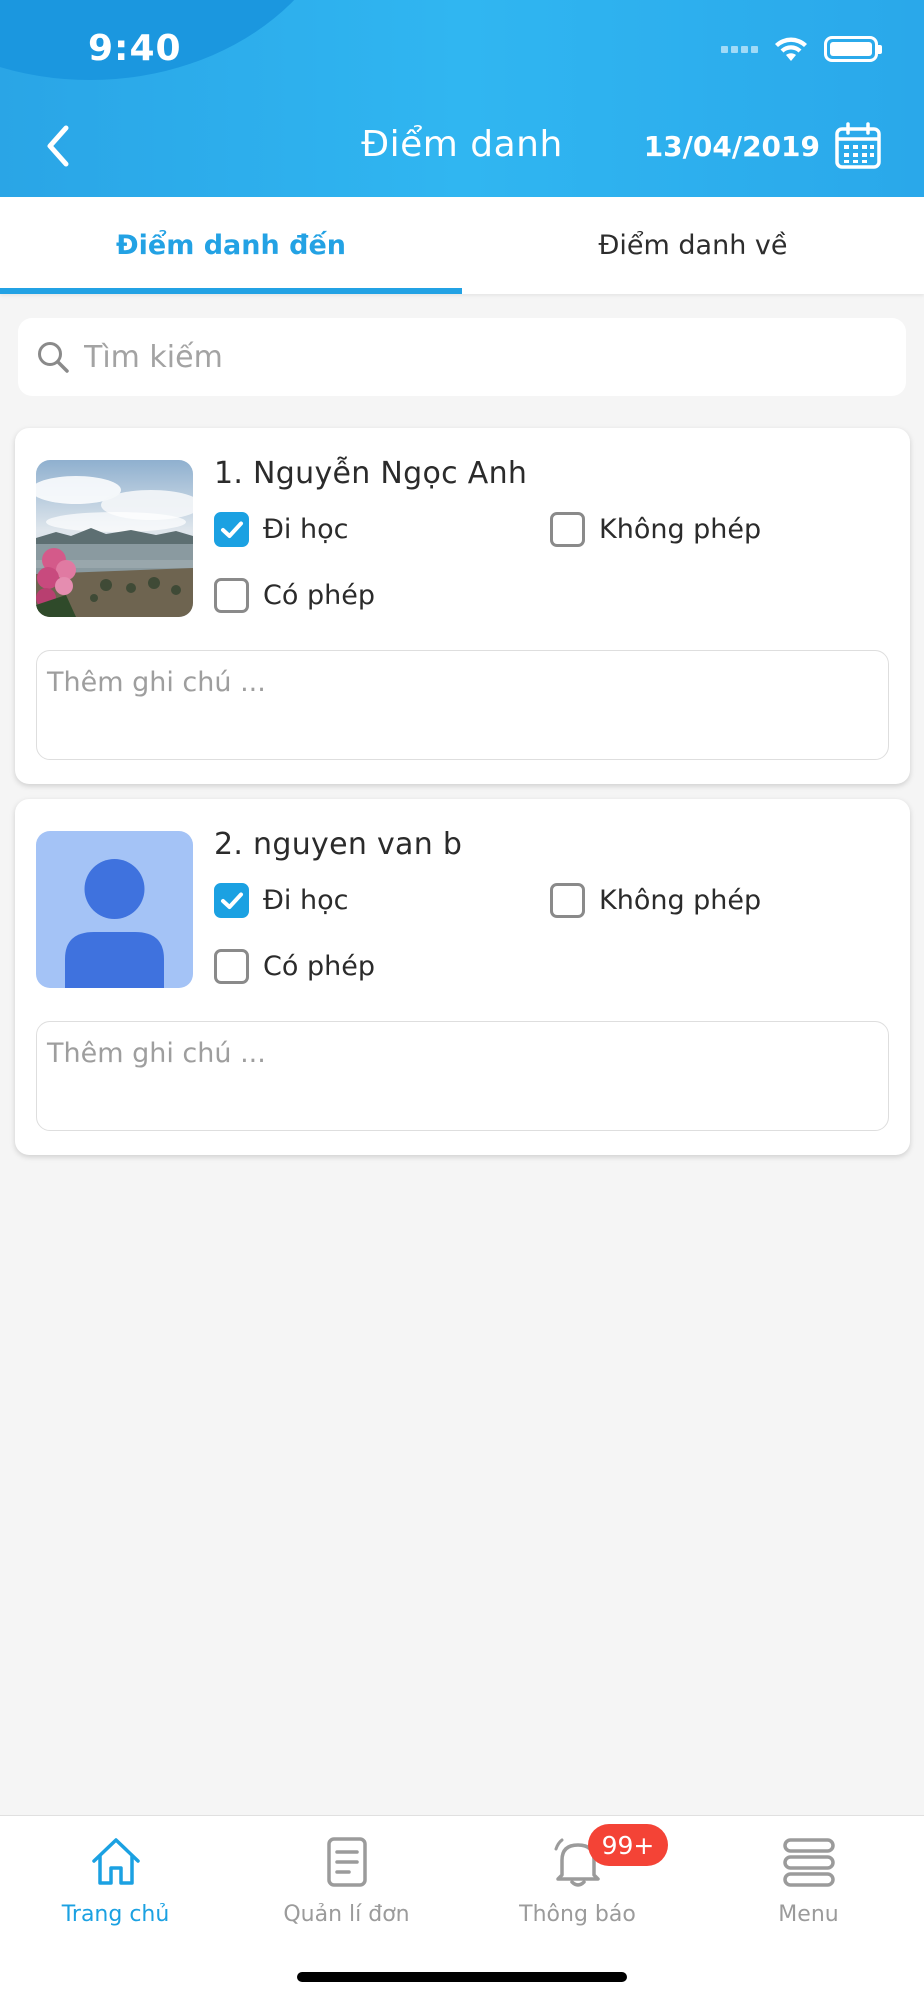 This screenshot has width=924, height=2000. I want to click on battery-icon, so click(853, 49).